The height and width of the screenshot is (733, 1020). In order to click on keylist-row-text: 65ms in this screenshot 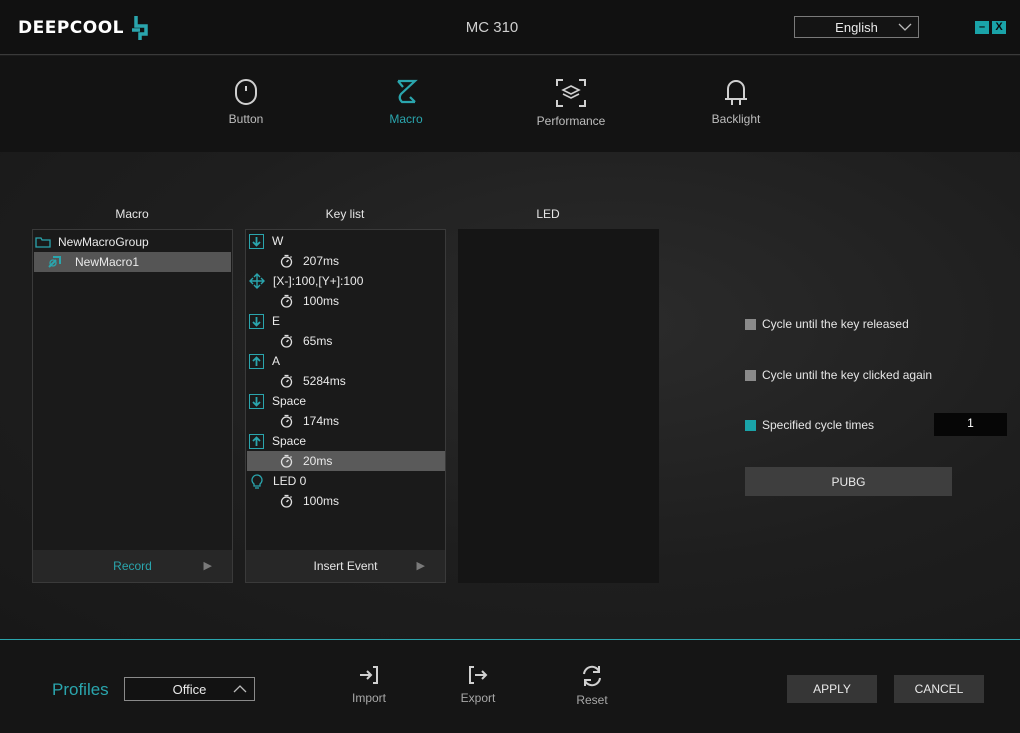, I will do `click(318, 341)`.